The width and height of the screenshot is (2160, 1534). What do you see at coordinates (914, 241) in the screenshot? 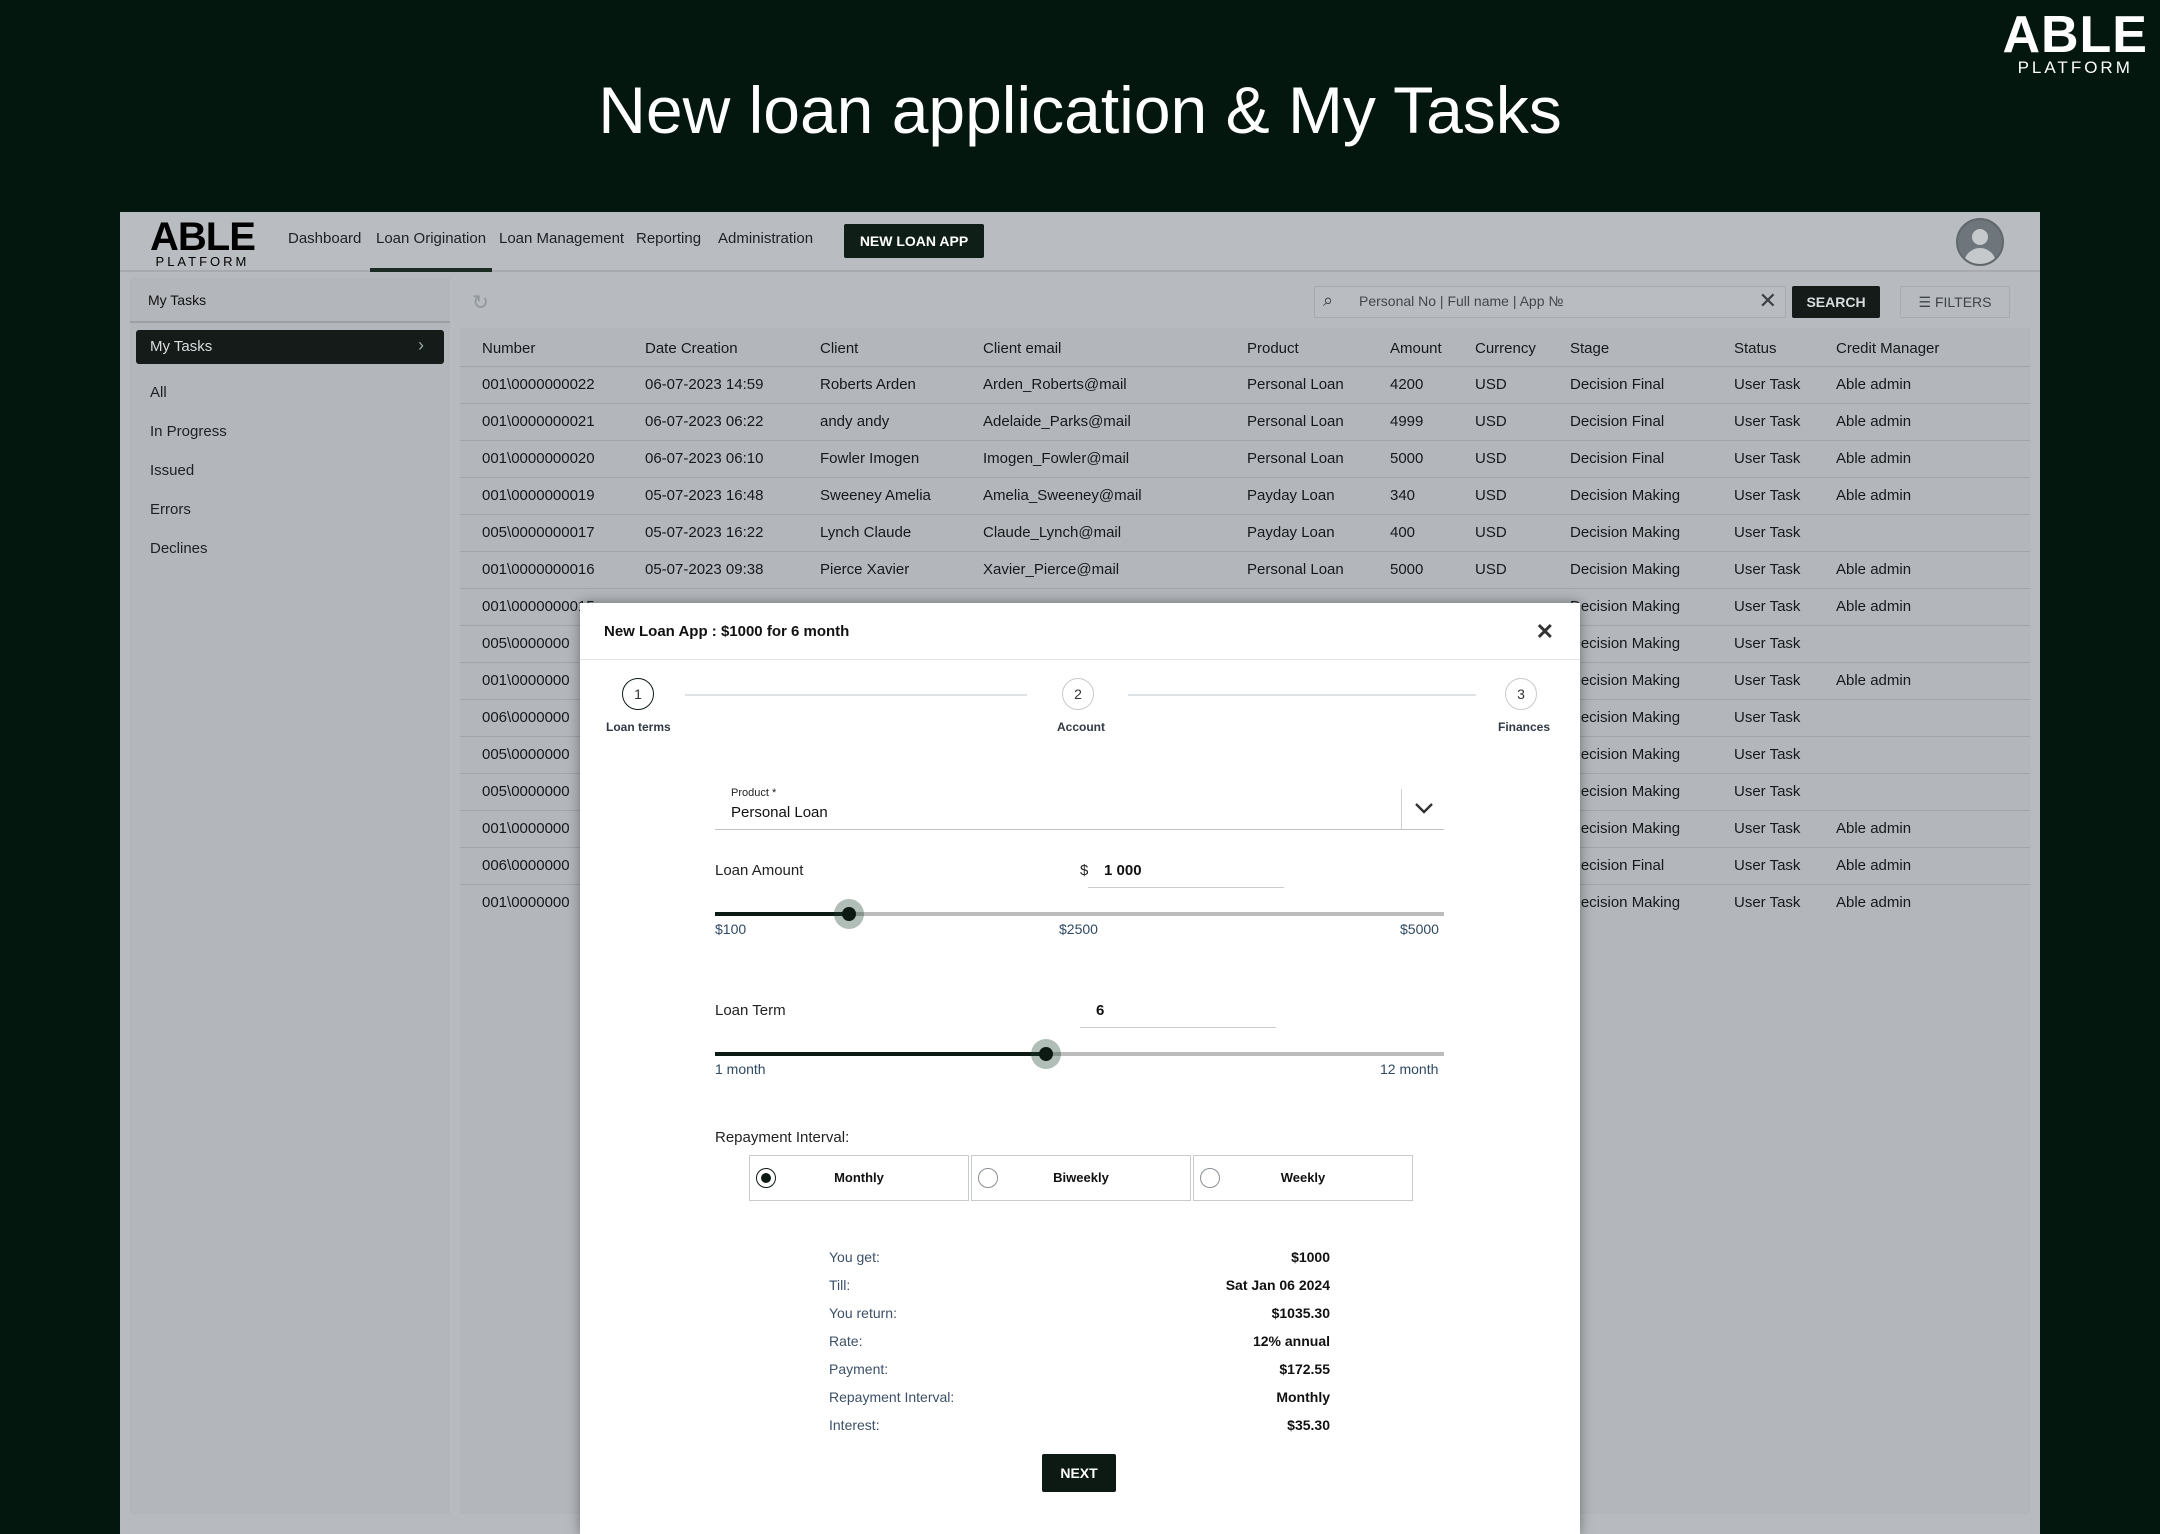
I see `new-loan-app-button: NEW LOAN APP` at bounding box center [914, 241].